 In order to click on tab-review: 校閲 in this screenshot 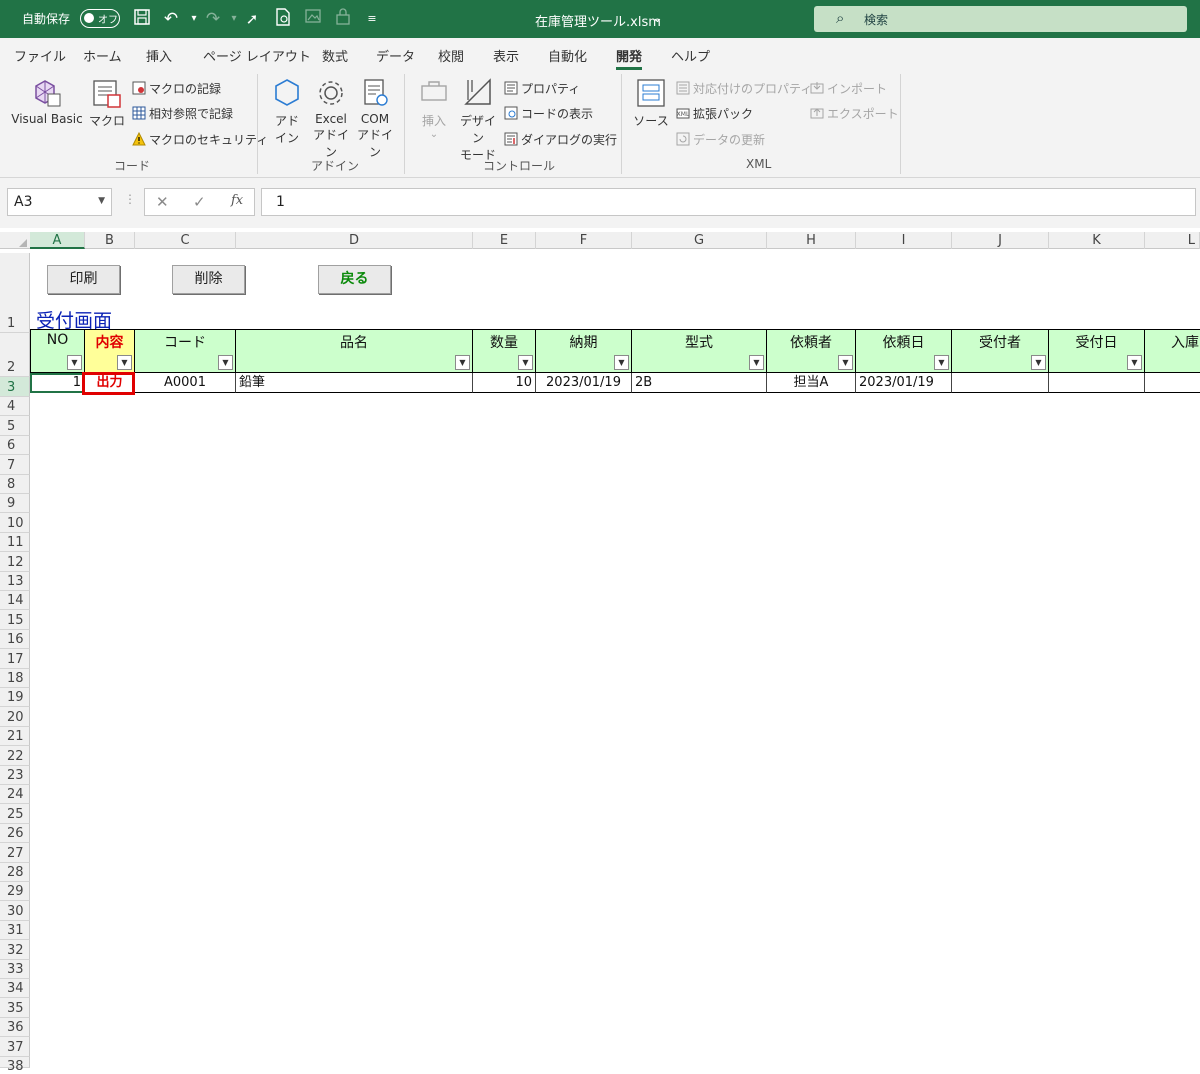, I will do `click(451, 55)`.